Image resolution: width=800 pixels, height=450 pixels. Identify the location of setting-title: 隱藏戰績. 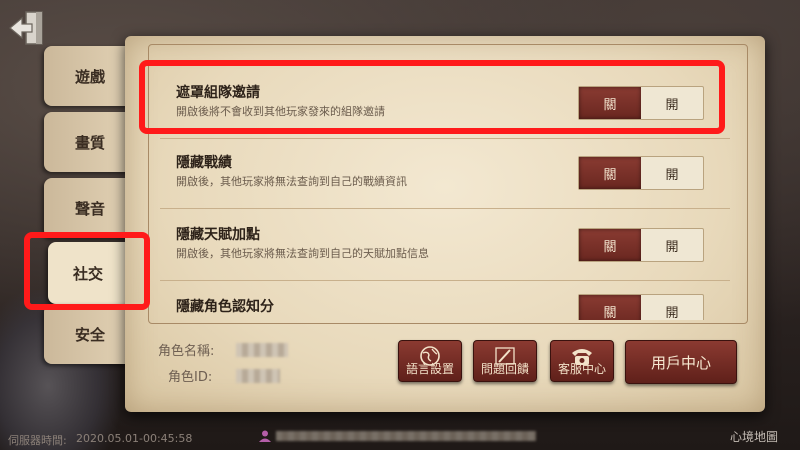
(204, 163).